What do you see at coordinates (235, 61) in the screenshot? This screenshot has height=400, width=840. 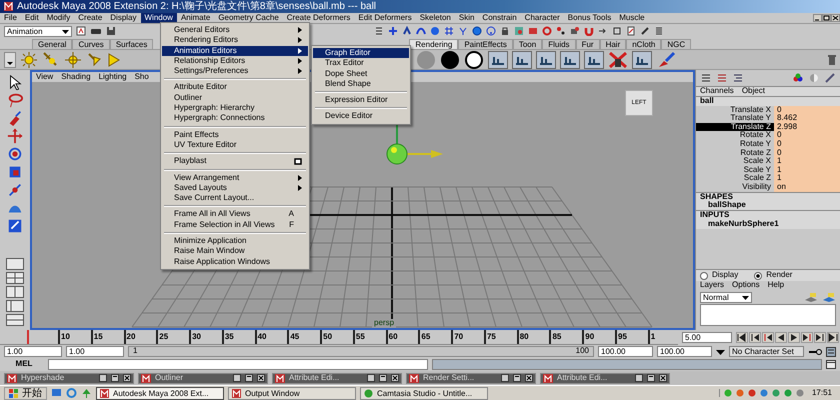 I see `menu-item: Relationship Editors` at bounding box center [235, 61].